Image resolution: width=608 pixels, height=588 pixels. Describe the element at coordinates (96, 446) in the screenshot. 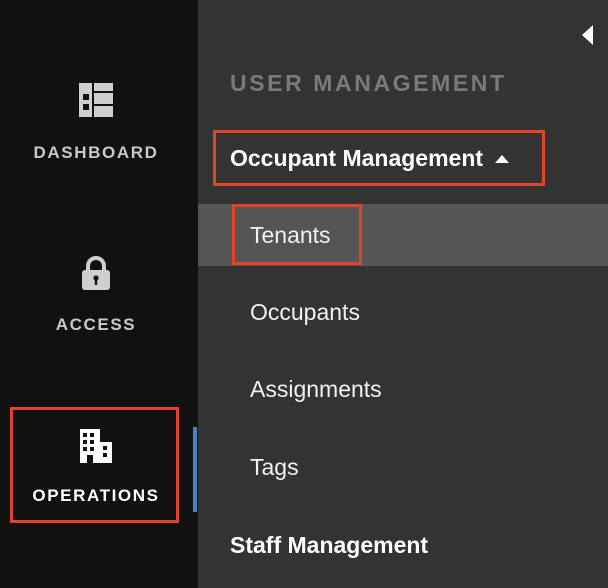

I see `building-icon` at that location.